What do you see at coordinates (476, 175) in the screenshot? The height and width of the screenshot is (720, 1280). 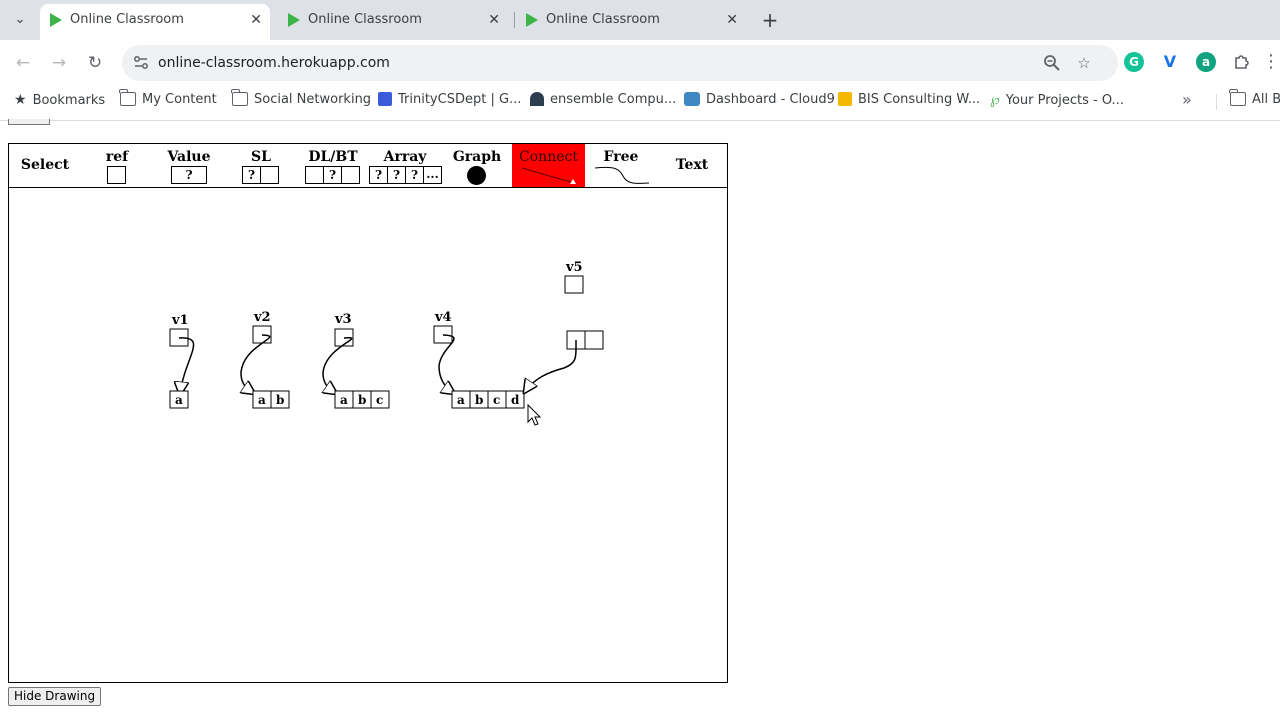 I see `graph-node-icon` at bounding box center [476, 175].